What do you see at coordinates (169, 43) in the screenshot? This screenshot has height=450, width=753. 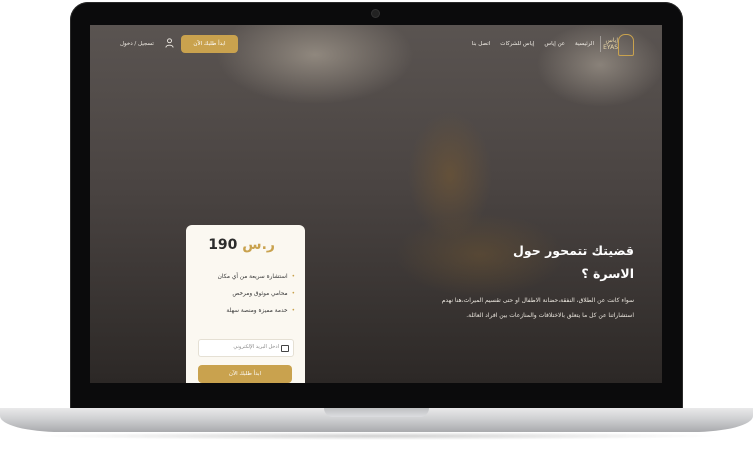 I see `user-icon` at bounding box center [169, 43].